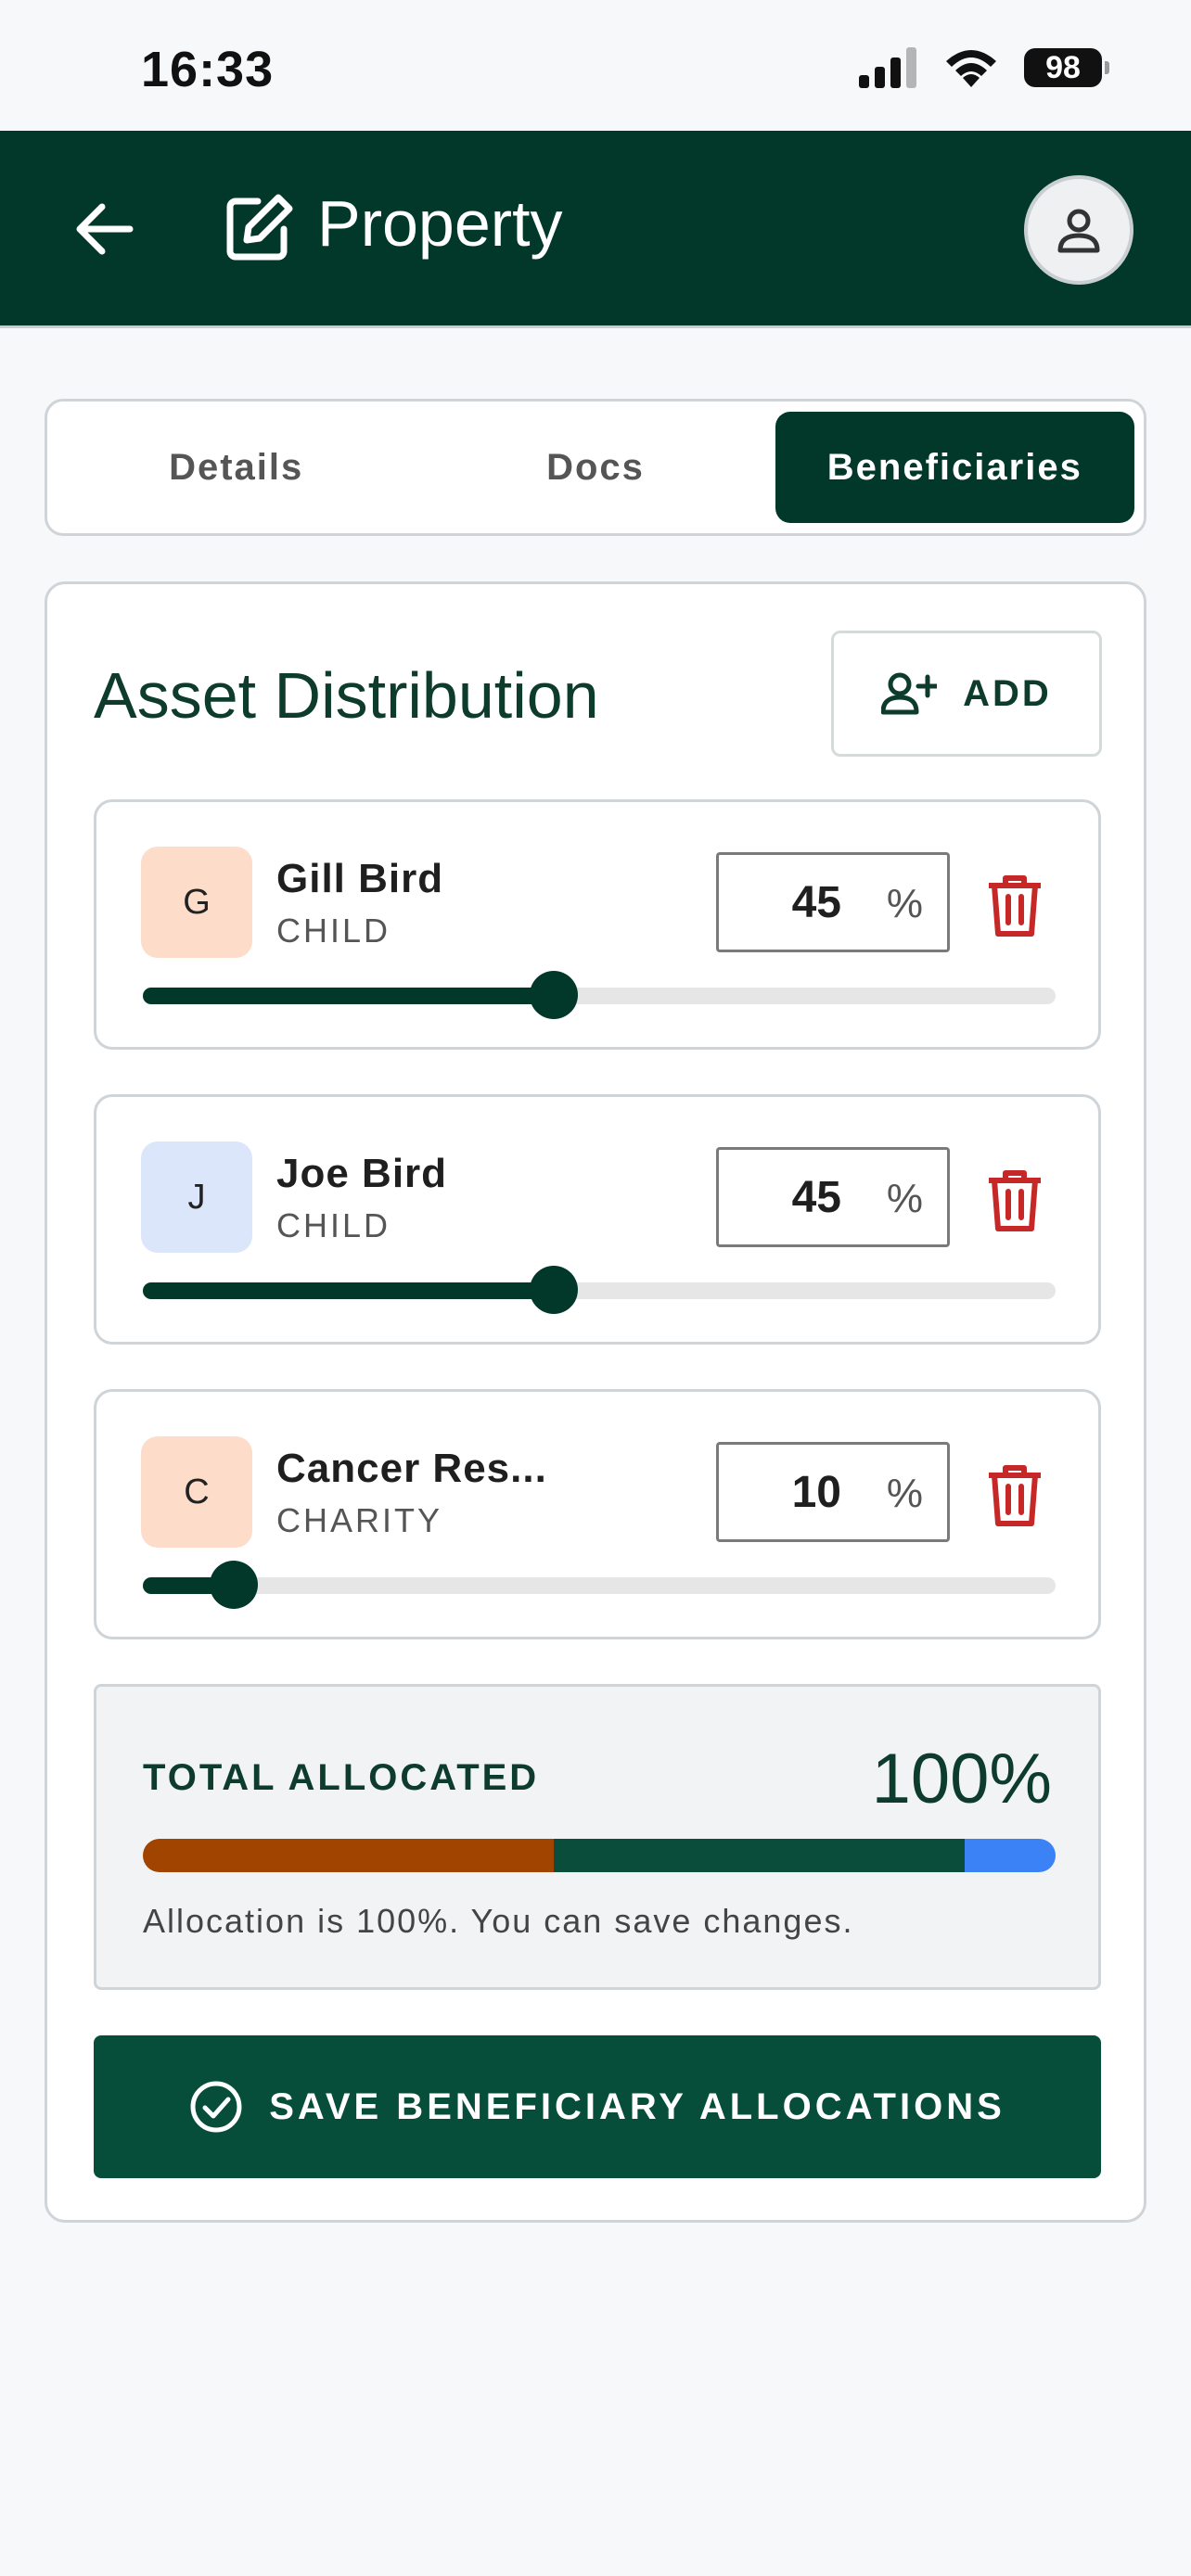 This screenshot has width=1191, height=2576. What do you see at coordinates (1007, 693) in the screenshot?
I see `add-button-label: ADD` at bounding box center [1007, 693].